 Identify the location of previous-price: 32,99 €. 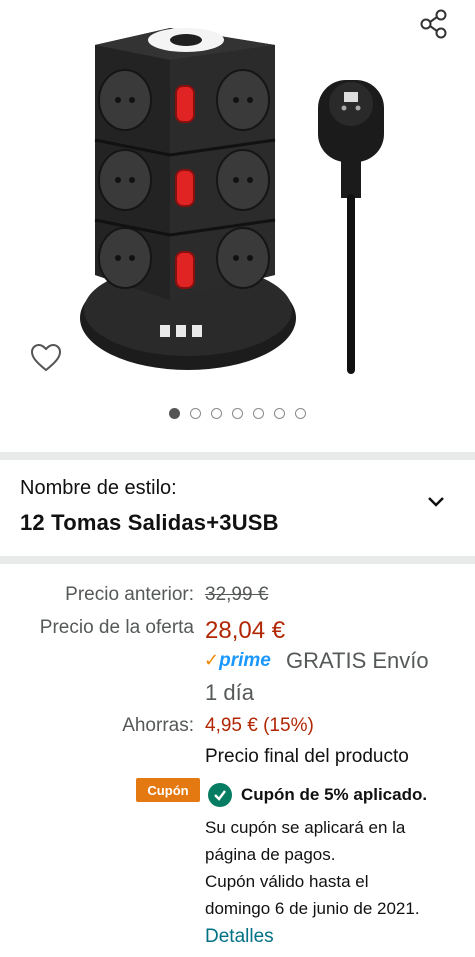
(237, 594).